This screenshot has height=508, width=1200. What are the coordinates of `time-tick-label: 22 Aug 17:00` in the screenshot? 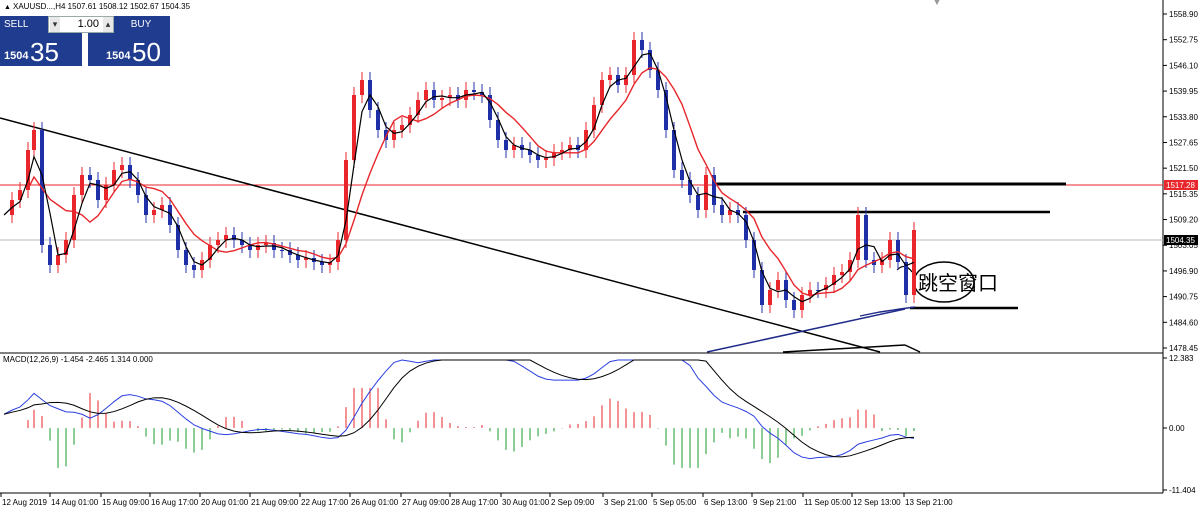 It's located at (325, 502).